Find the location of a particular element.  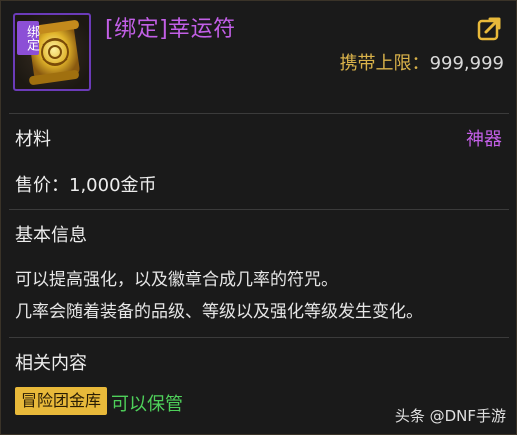

carry-limit-value: 999,999 is located at coordinates (466, 63).